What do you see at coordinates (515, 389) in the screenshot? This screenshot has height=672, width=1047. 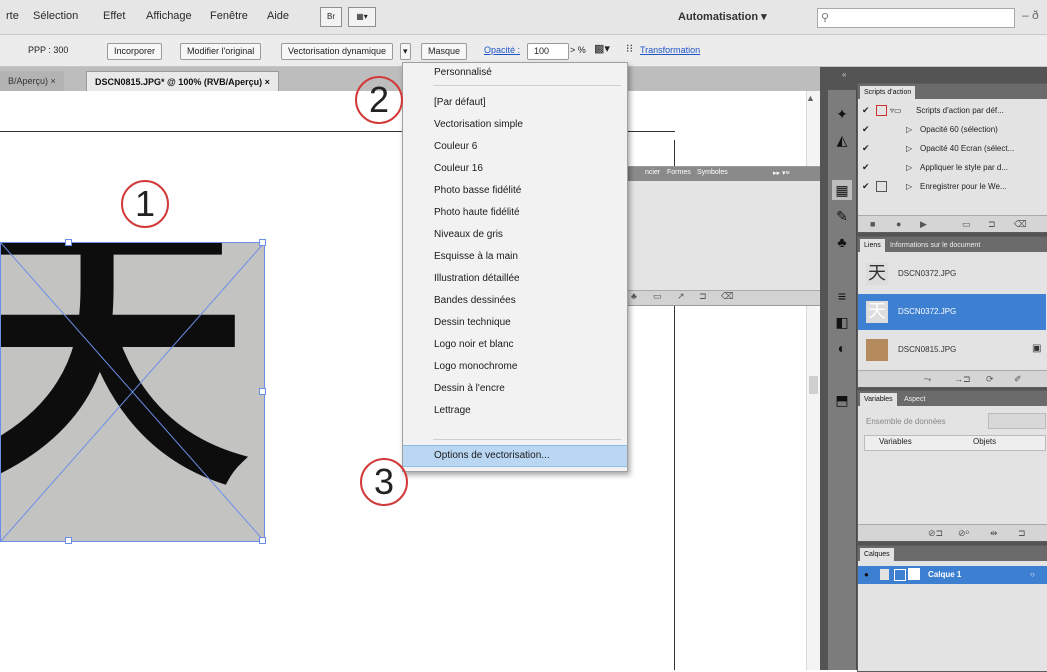 I see `menu-item-preset: Dessin à l'encre` at bounding box center [515, 389].